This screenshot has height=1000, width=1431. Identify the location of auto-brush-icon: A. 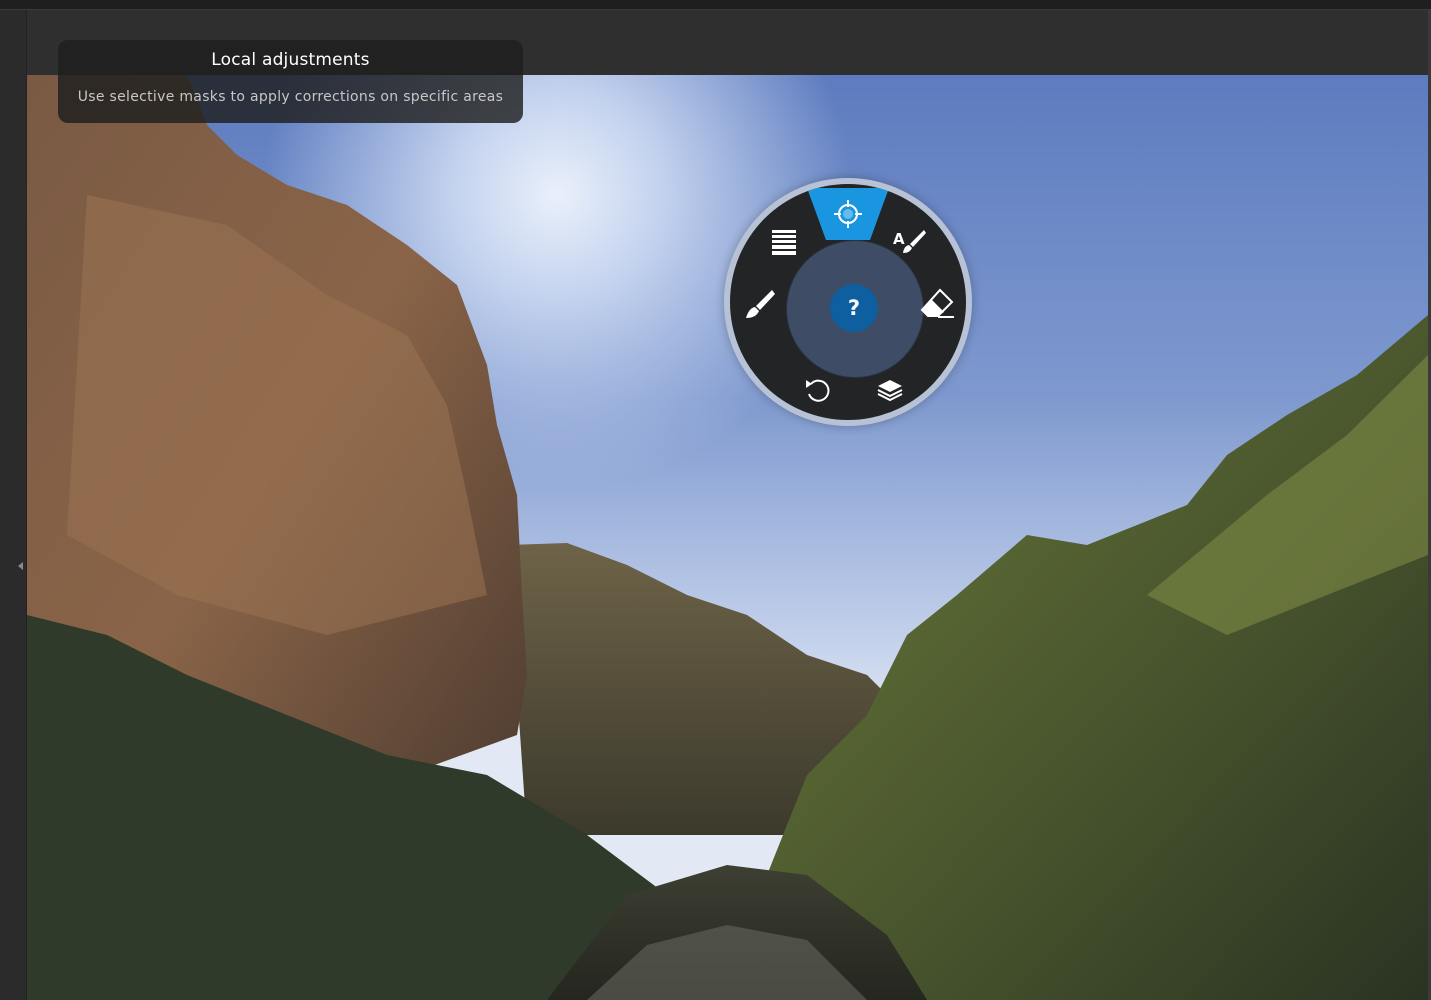
(910, 242).